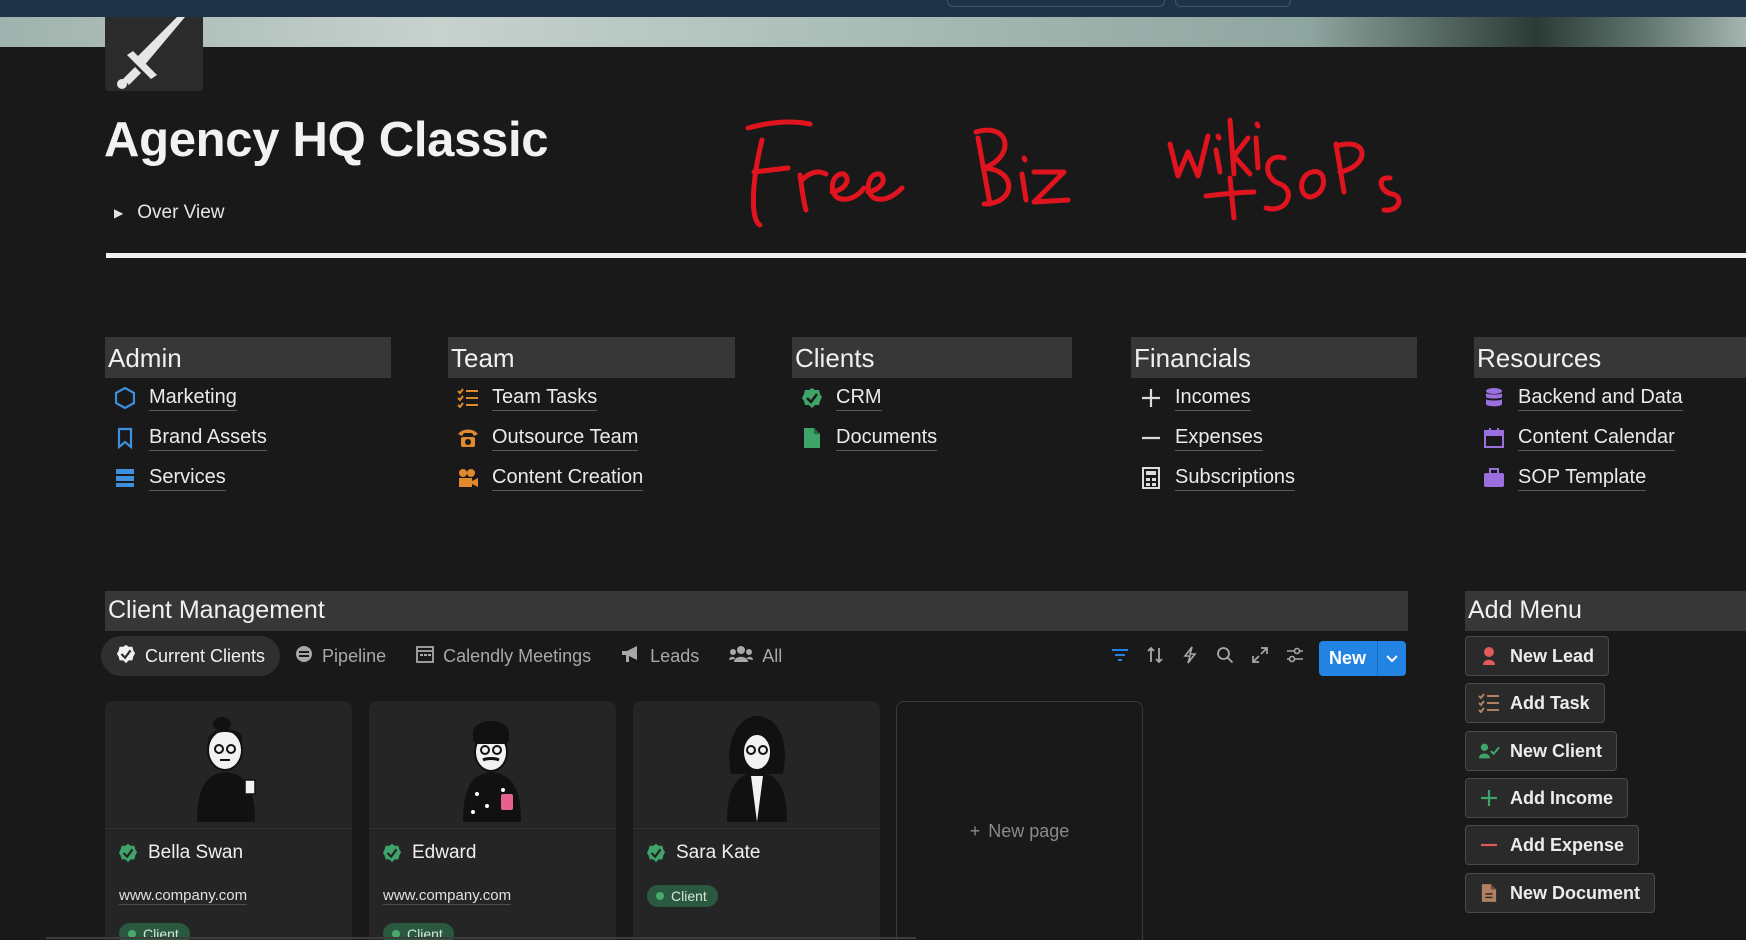 The height and width of the screenshot is (940, 1746). Describe the element at coordinates (248, 357) in the screenshot. I see `category-title: Admin` at that location.